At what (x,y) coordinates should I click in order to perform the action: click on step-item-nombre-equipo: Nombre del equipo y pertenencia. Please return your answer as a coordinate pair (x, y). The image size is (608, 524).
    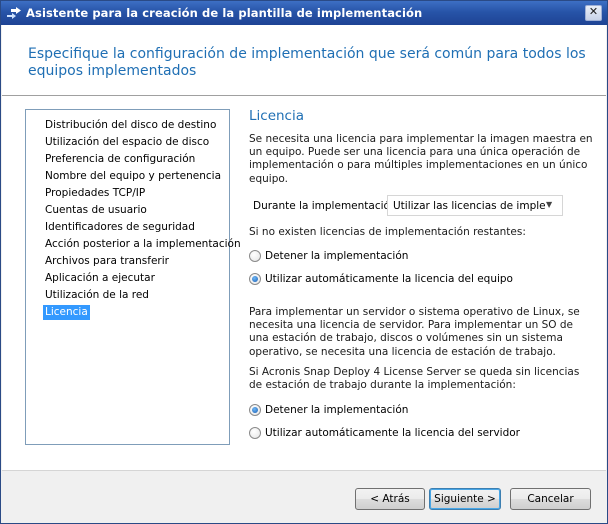
    Looking at the image, I should click on (133, 176).